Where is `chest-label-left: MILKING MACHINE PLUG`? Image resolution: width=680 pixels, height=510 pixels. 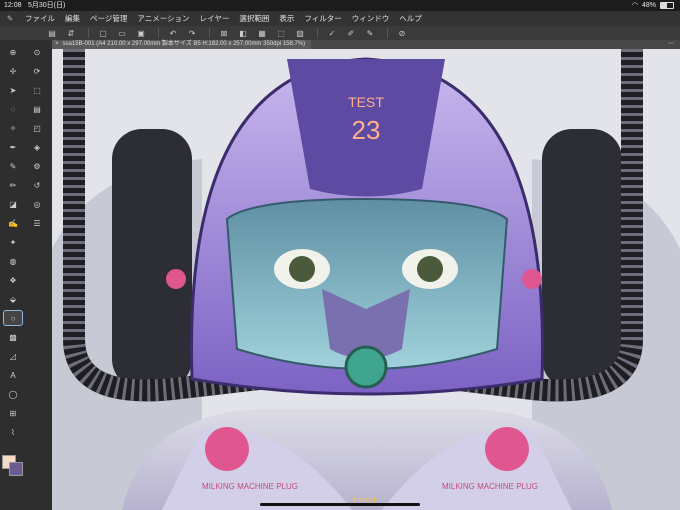
chest-label-left: MILKING MACHINE PLUG is located at coordinates (250, 486).